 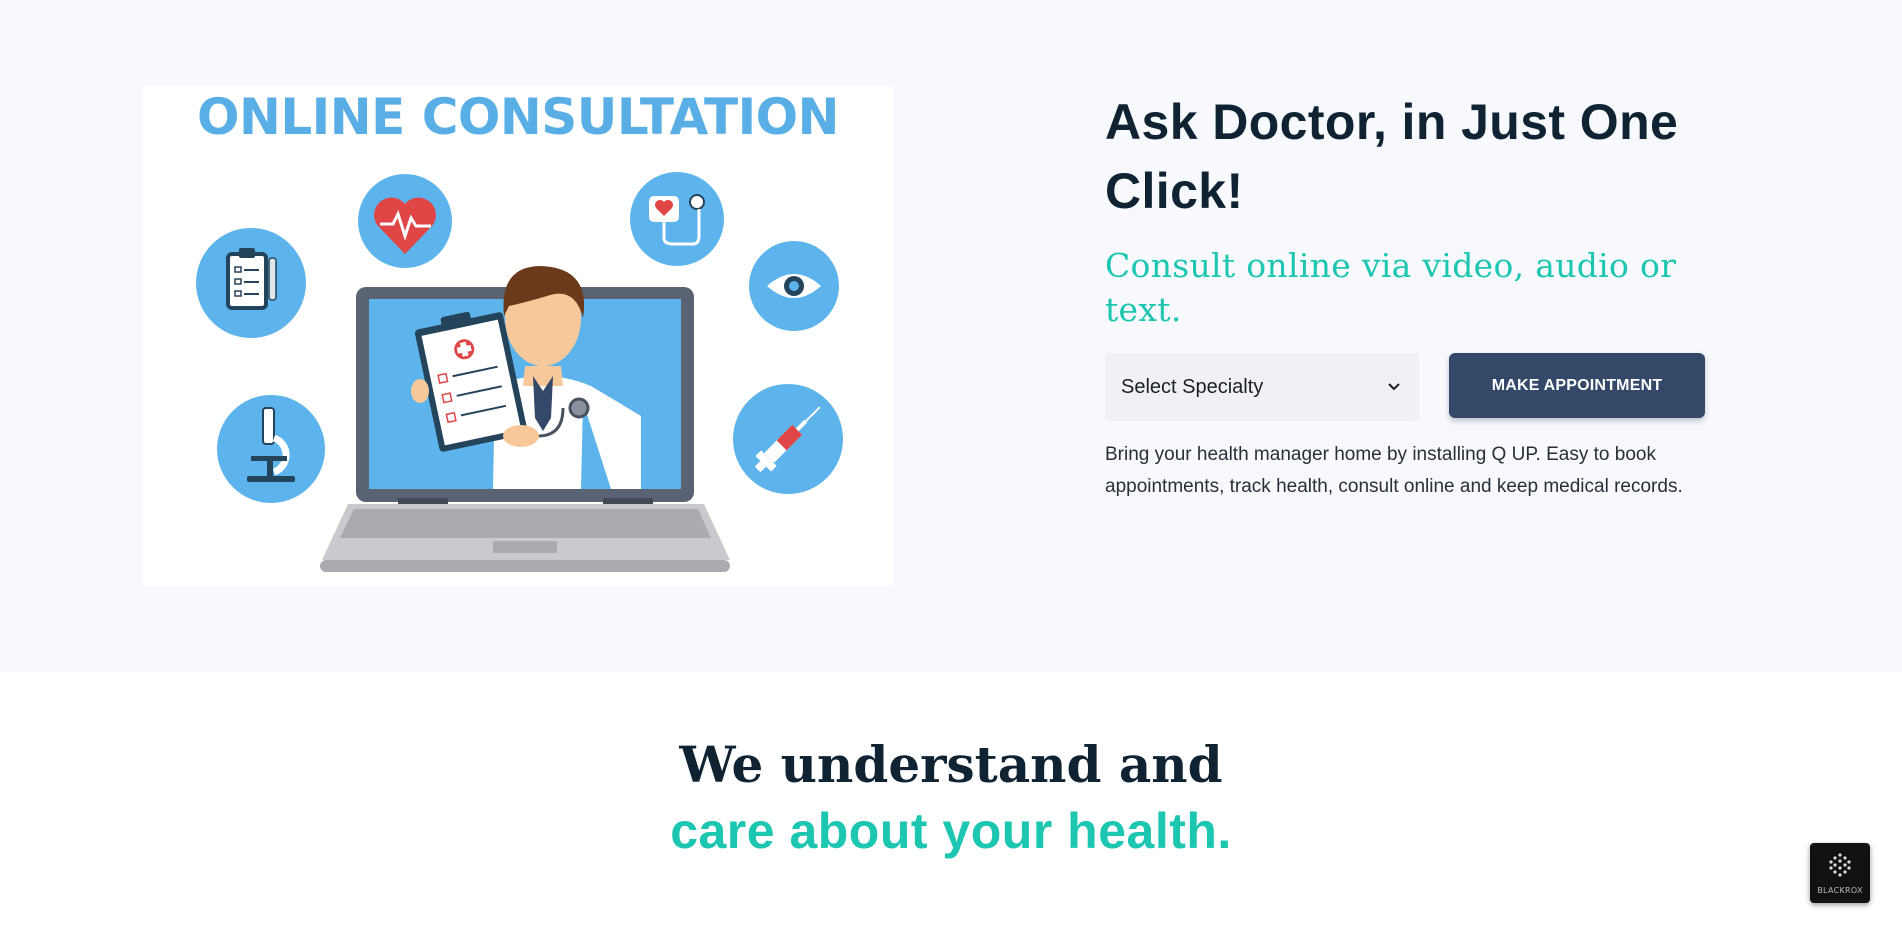 I want to click on blackrox-logo-icon, so click(x=1840, y=865).